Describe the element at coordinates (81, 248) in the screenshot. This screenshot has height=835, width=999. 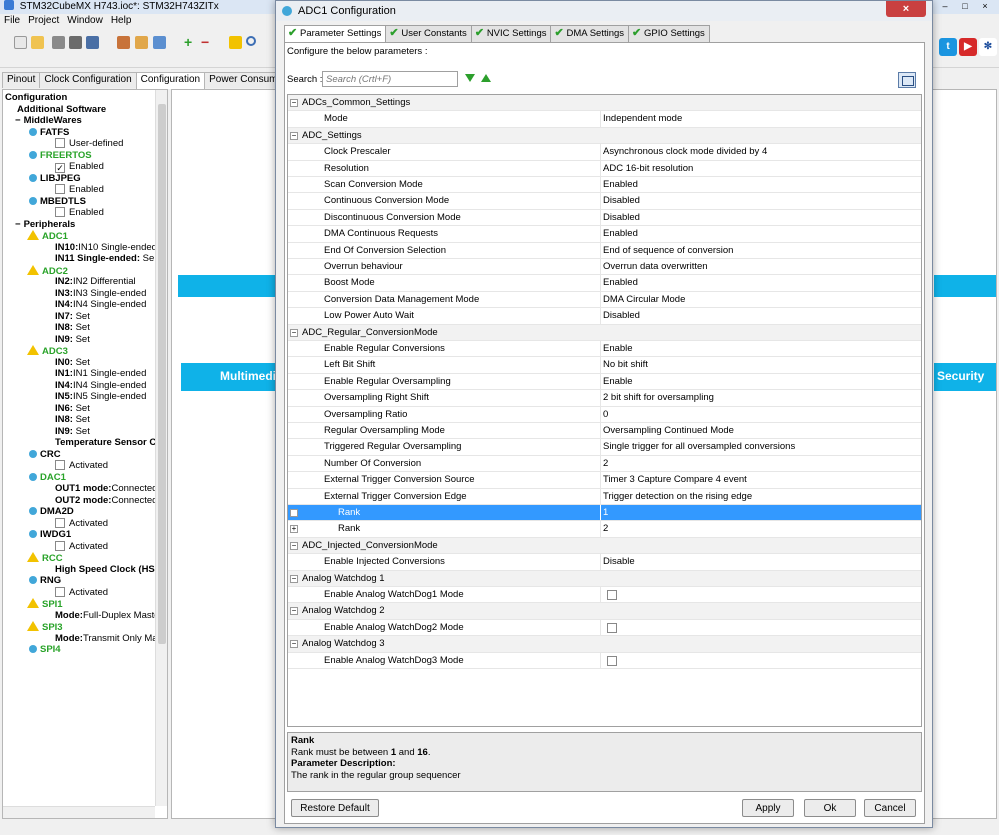
I see `tree-item: IN10:IN10 Single-ended` at that location.